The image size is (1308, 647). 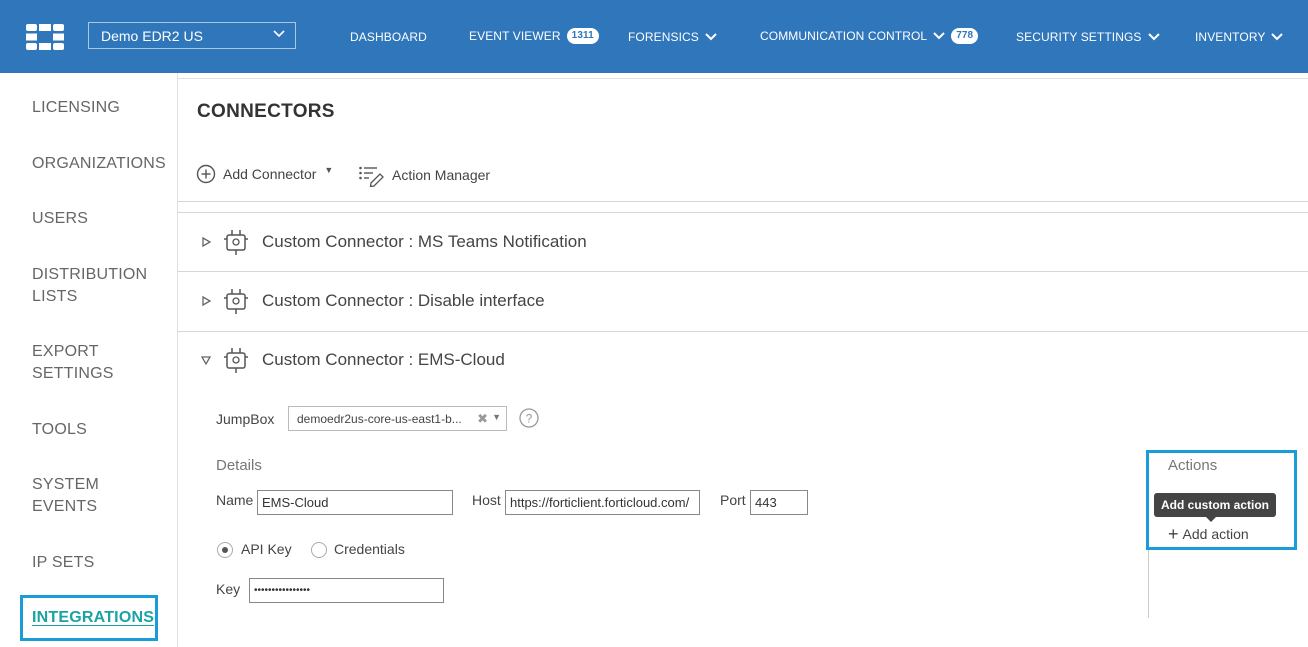 What do you see at coordinates (371, 176) in the screenshot?
I see `action-manager-icon` at bounding box center [371, 176].